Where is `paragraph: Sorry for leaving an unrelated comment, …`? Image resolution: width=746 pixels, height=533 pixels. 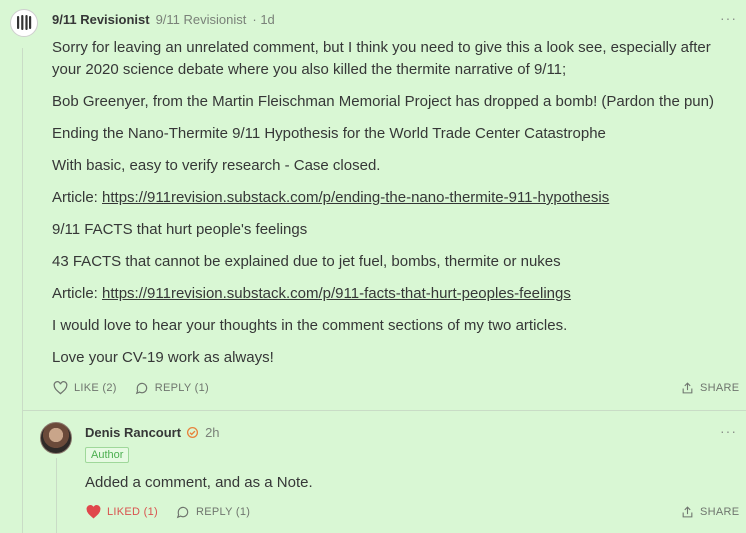
paragraph: Sorry for leaving an unrelated comment, … is located at coordinates (381, 58).